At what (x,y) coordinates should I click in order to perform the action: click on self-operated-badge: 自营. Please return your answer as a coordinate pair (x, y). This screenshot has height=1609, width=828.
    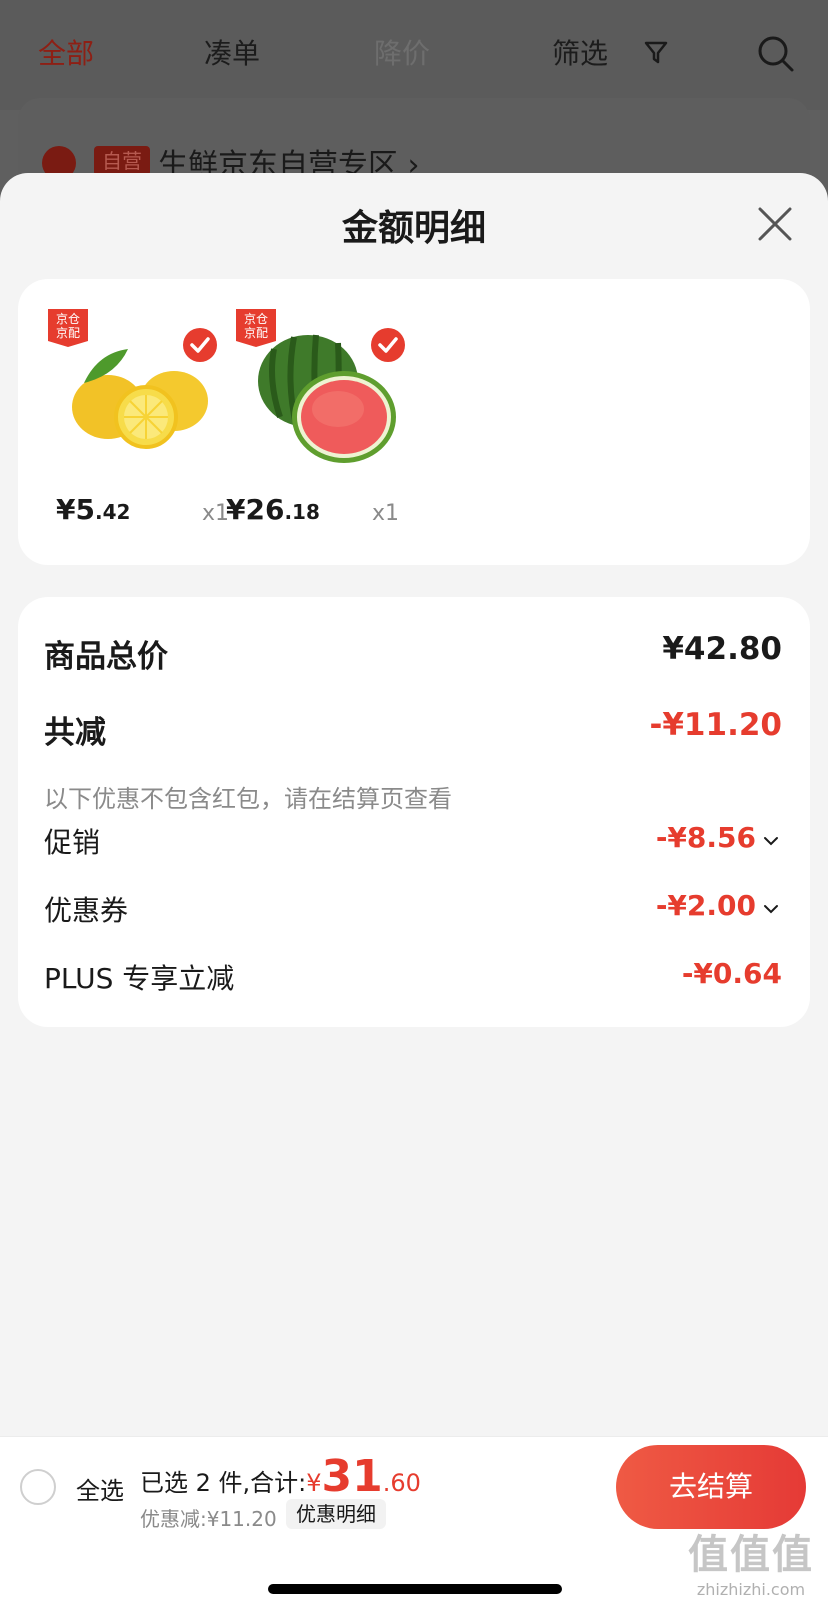
    Looking at the image, I should click on (122, 161).